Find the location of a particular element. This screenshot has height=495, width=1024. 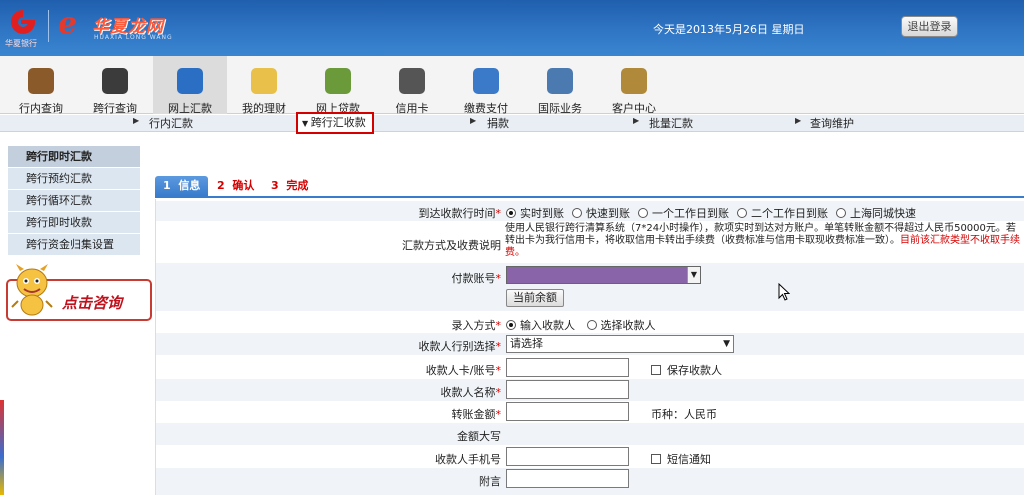

menu-item-9: 客户中心 is located at coordinates (634, 88).